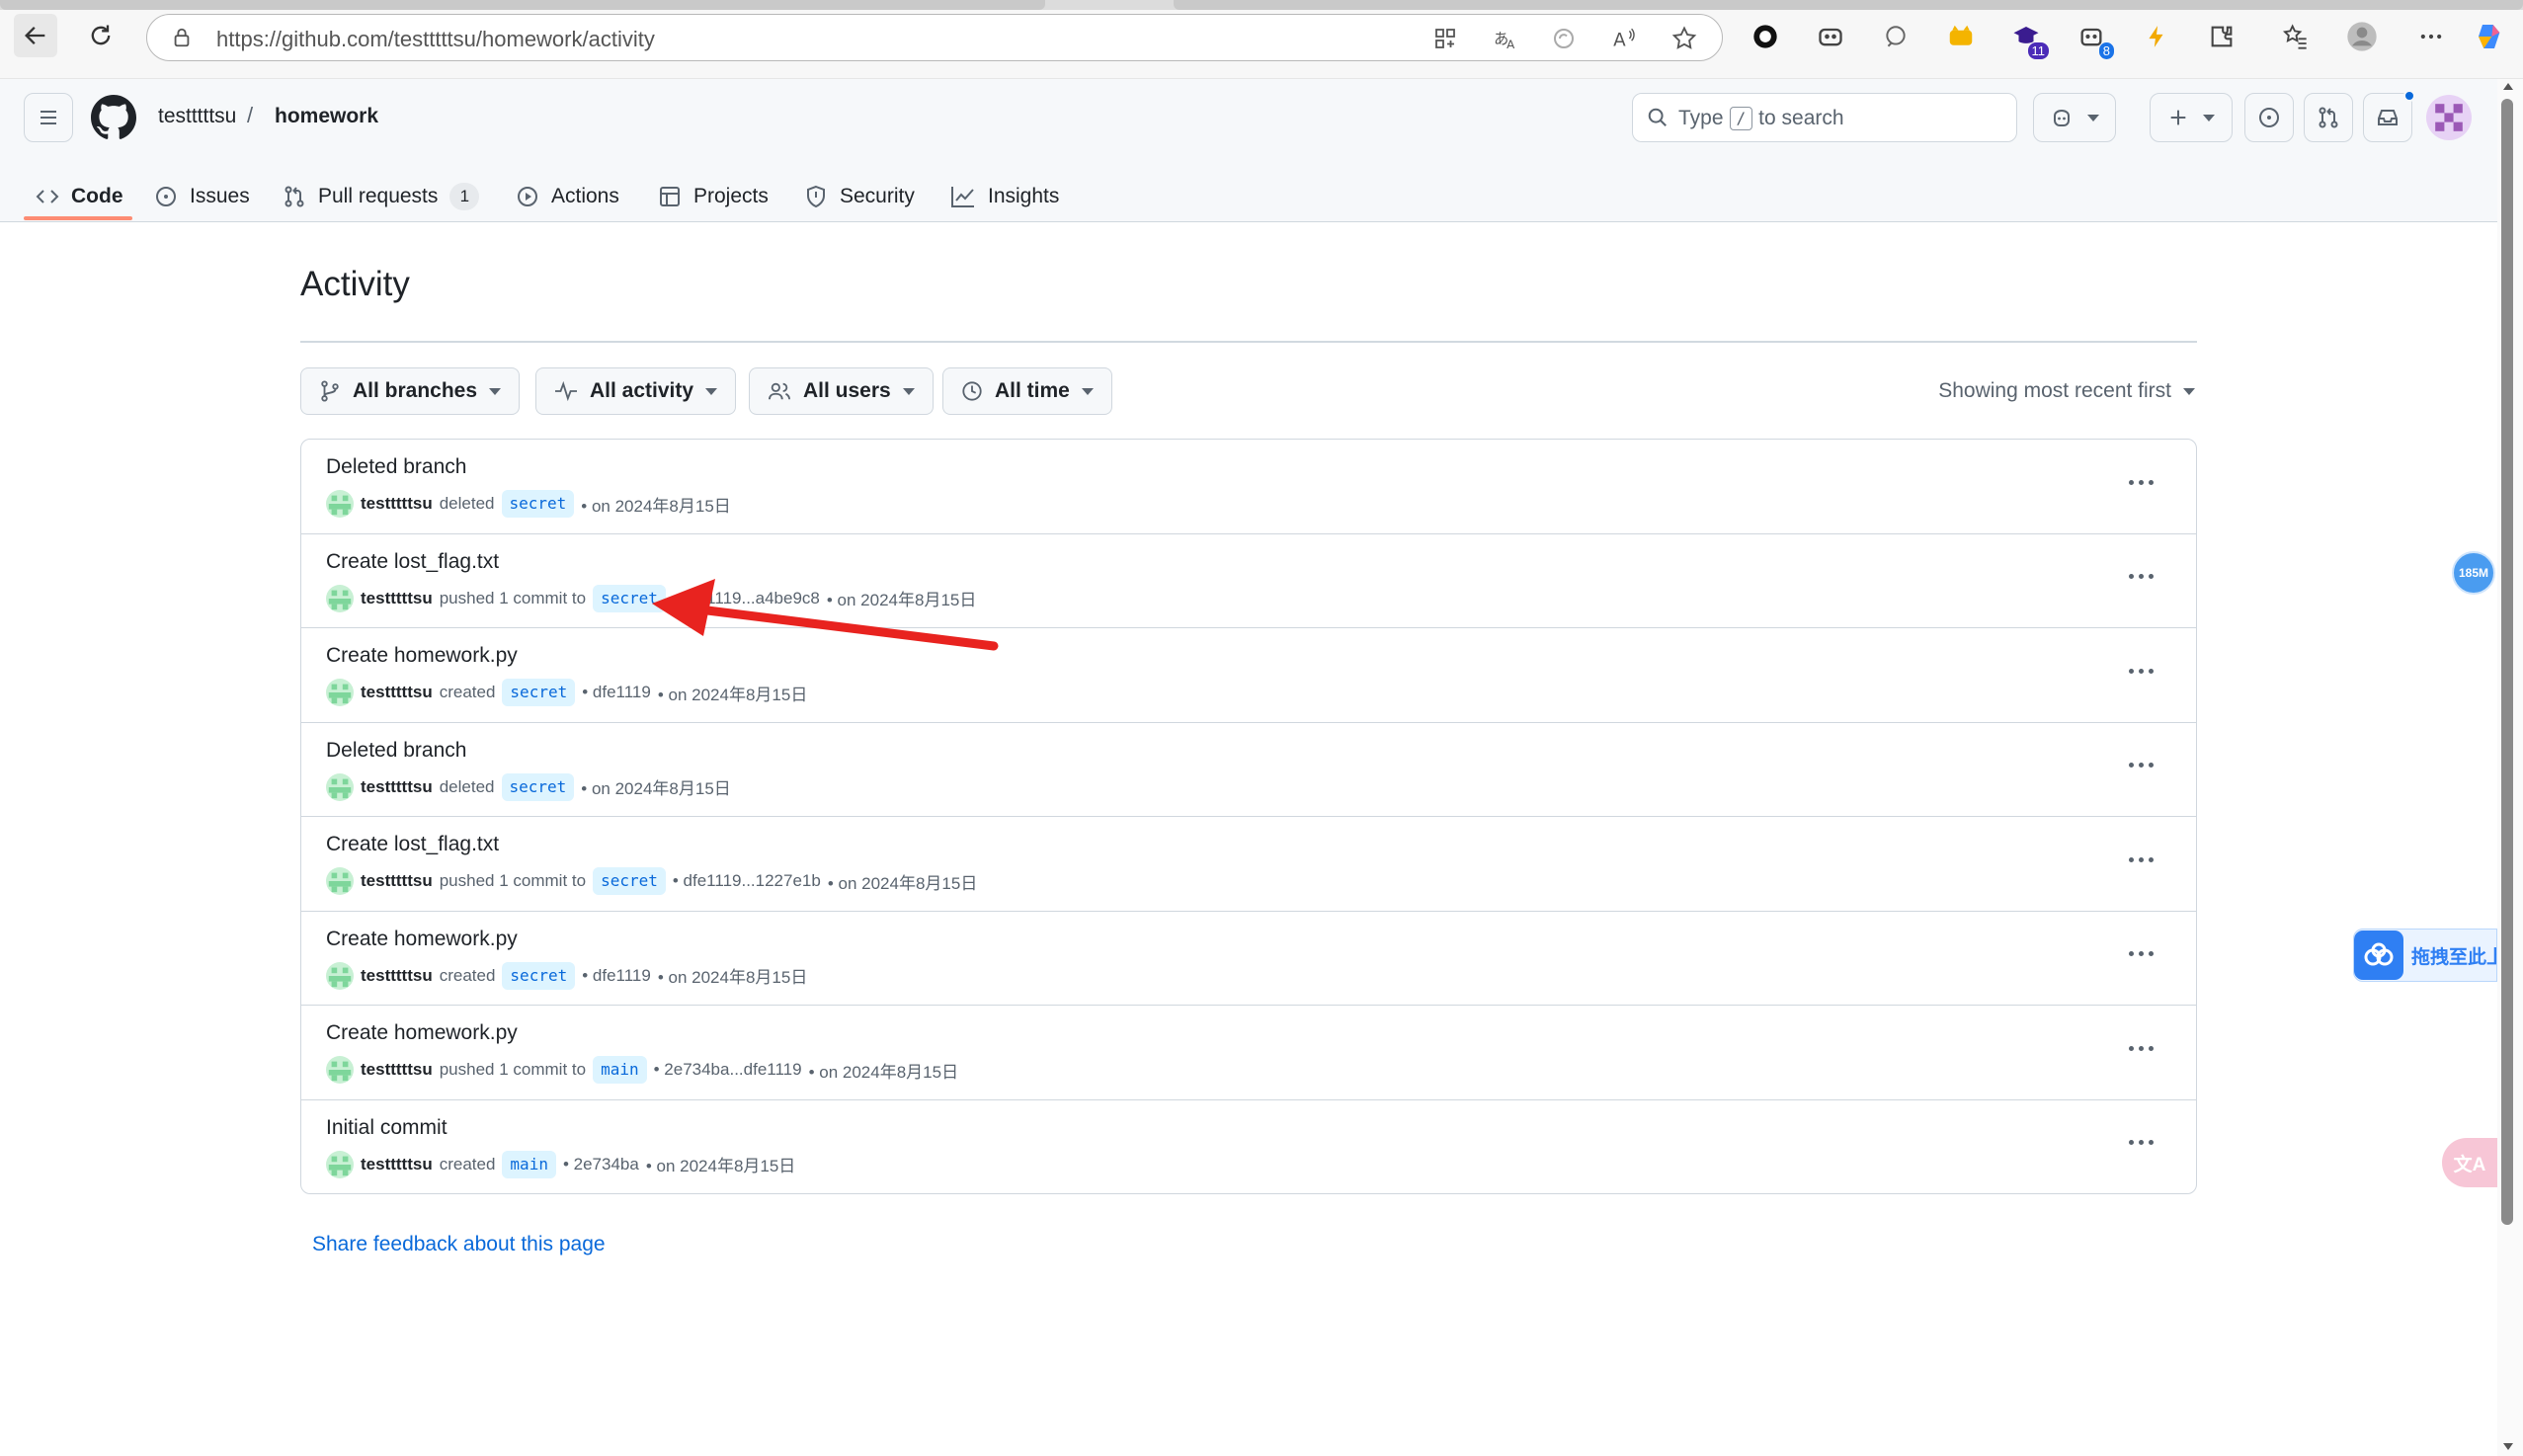  What do you see at coordinates (326, 116) in the screenshot?
I see `repo-name-link: homework` at bounding box center [326, 116].